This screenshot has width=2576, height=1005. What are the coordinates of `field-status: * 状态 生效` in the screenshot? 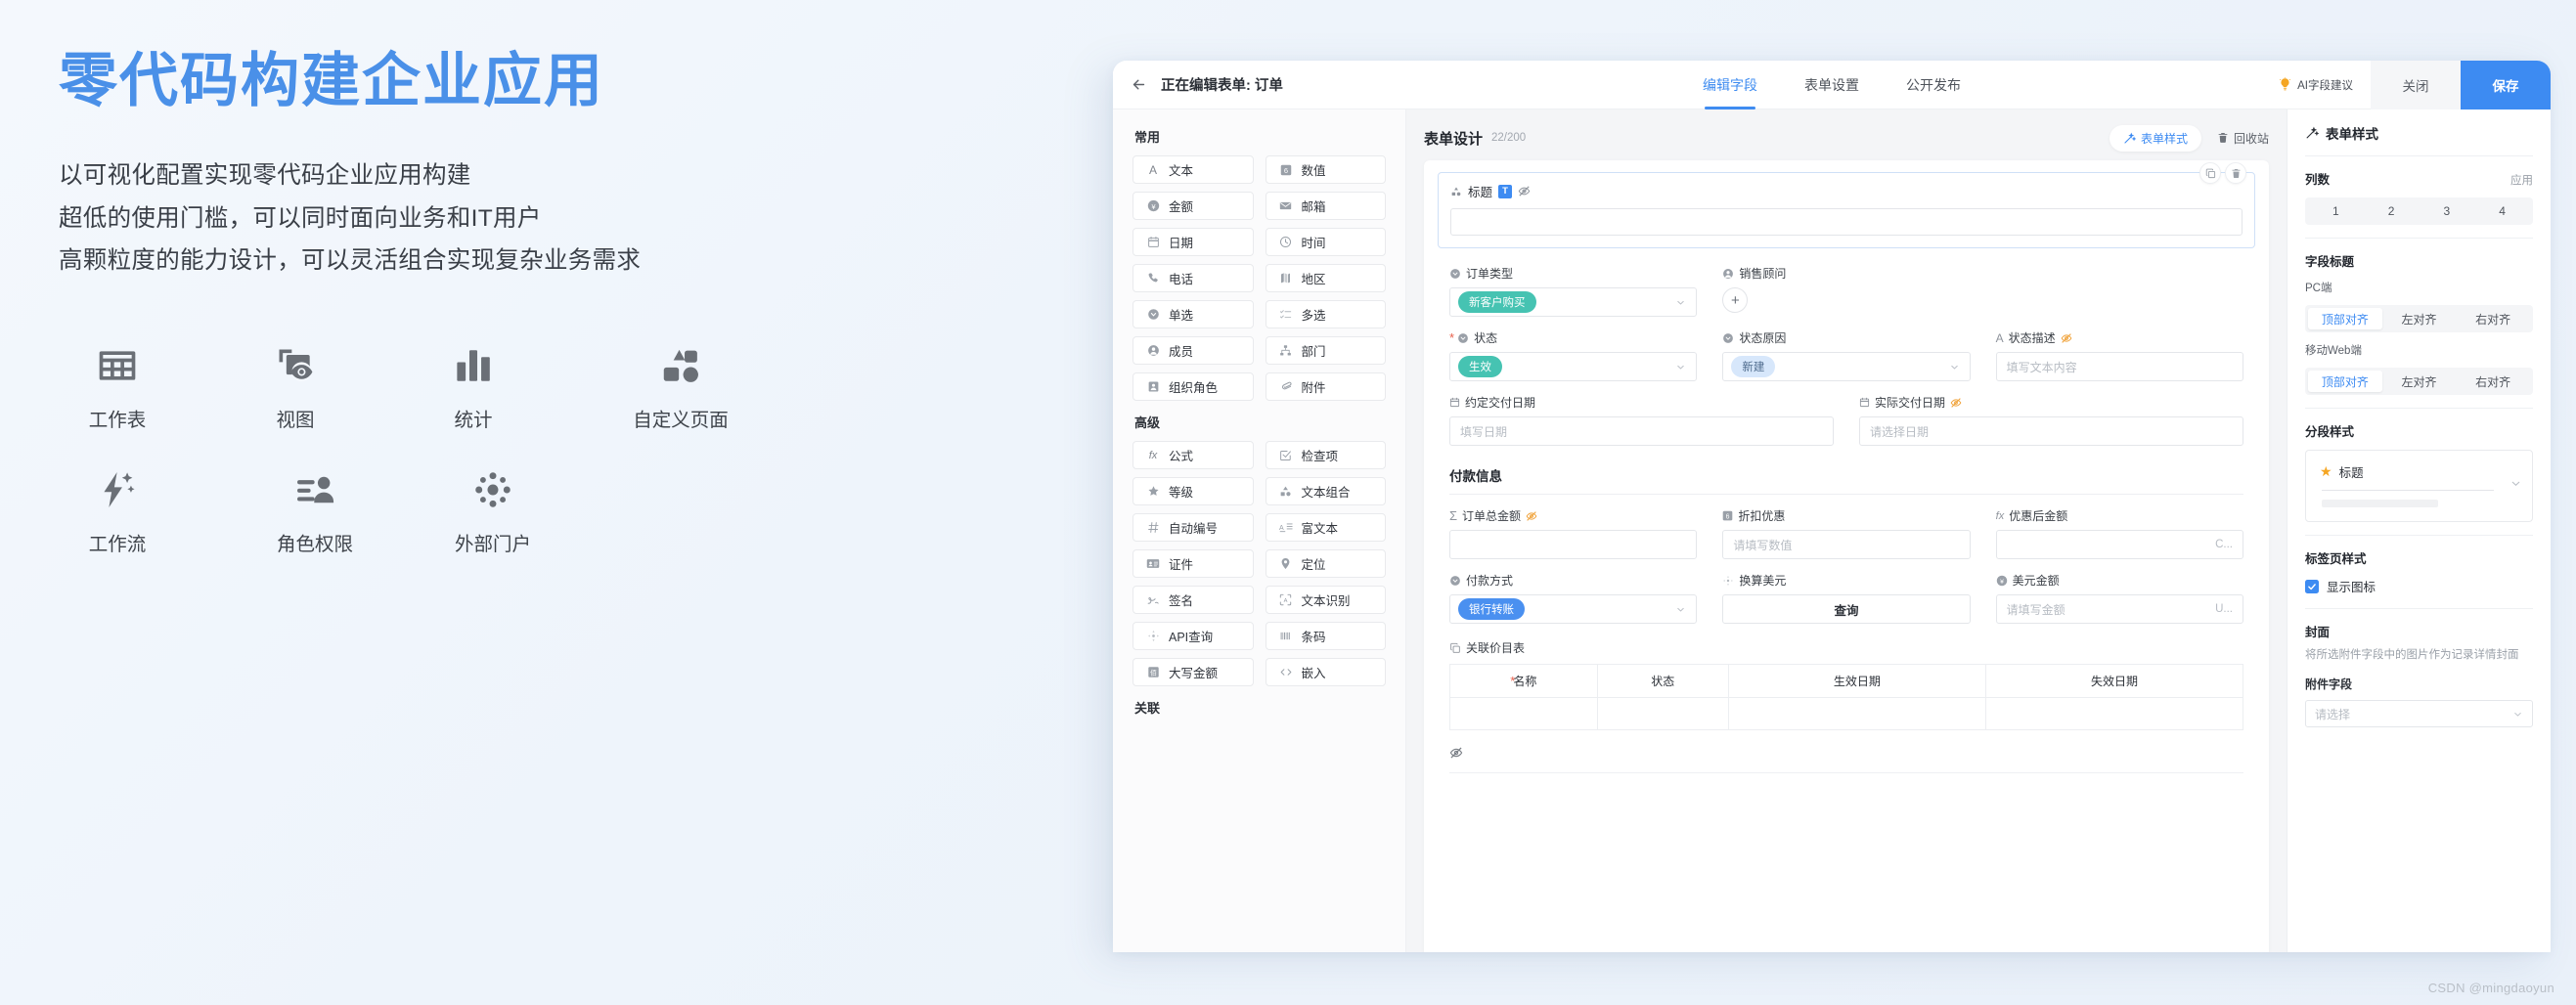 It's located at (1573, 355).